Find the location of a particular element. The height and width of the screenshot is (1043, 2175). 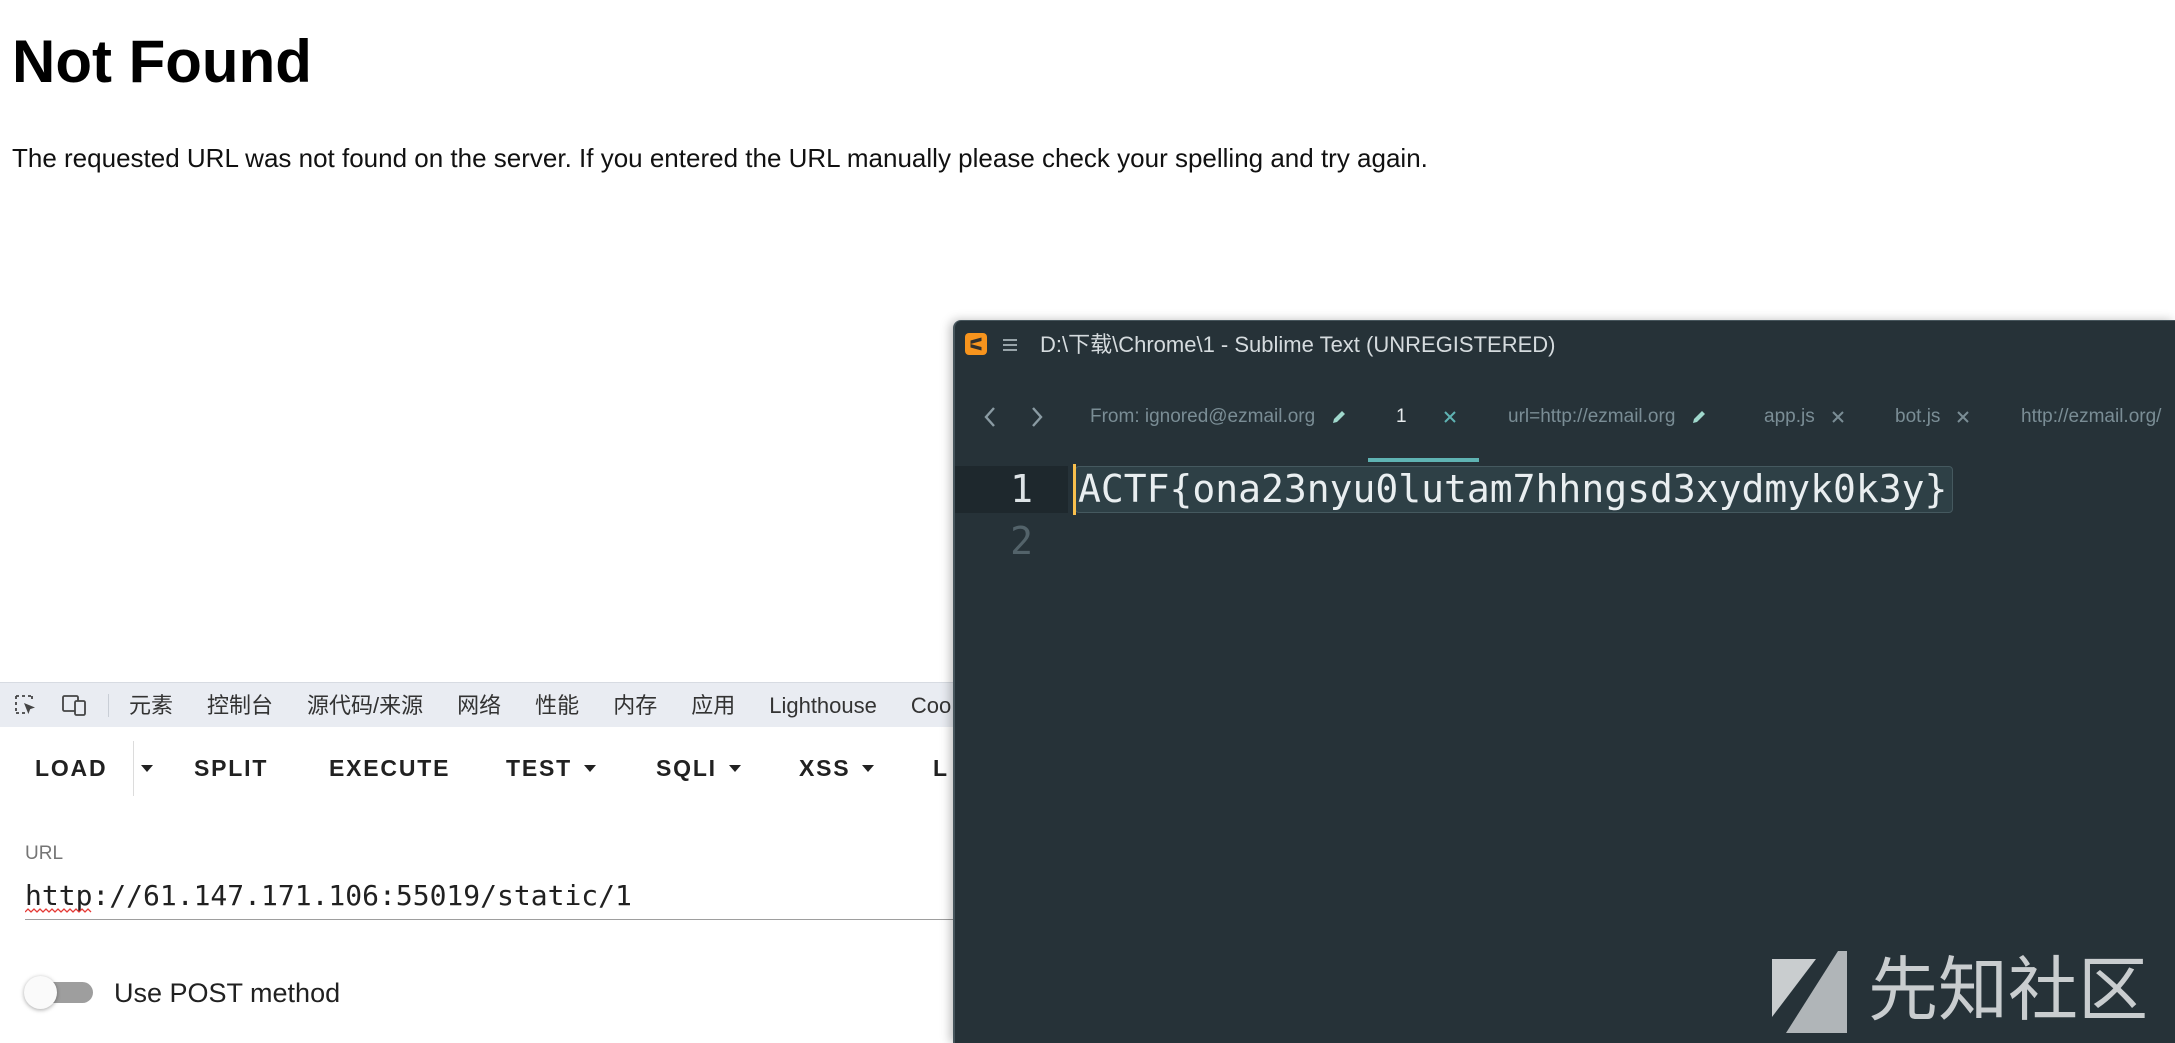

chevron-right-icon is located at coordinates (1037, 417).